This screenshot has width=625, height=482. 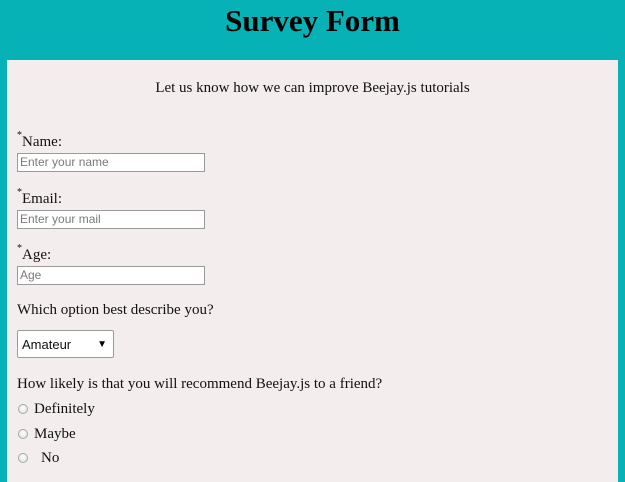 I want to click on role-label: Which option best describe you?, so click(x=115, y=310).